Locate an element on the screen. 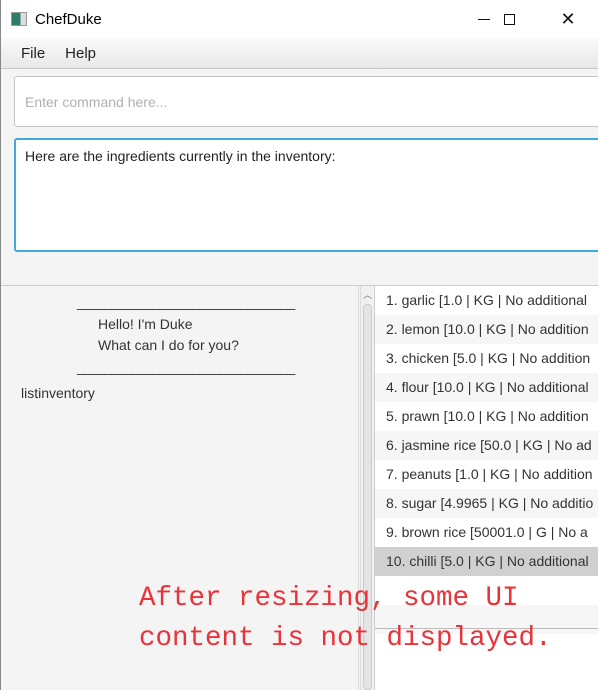  close-button: ✕ is located at coordinates (568, 19).